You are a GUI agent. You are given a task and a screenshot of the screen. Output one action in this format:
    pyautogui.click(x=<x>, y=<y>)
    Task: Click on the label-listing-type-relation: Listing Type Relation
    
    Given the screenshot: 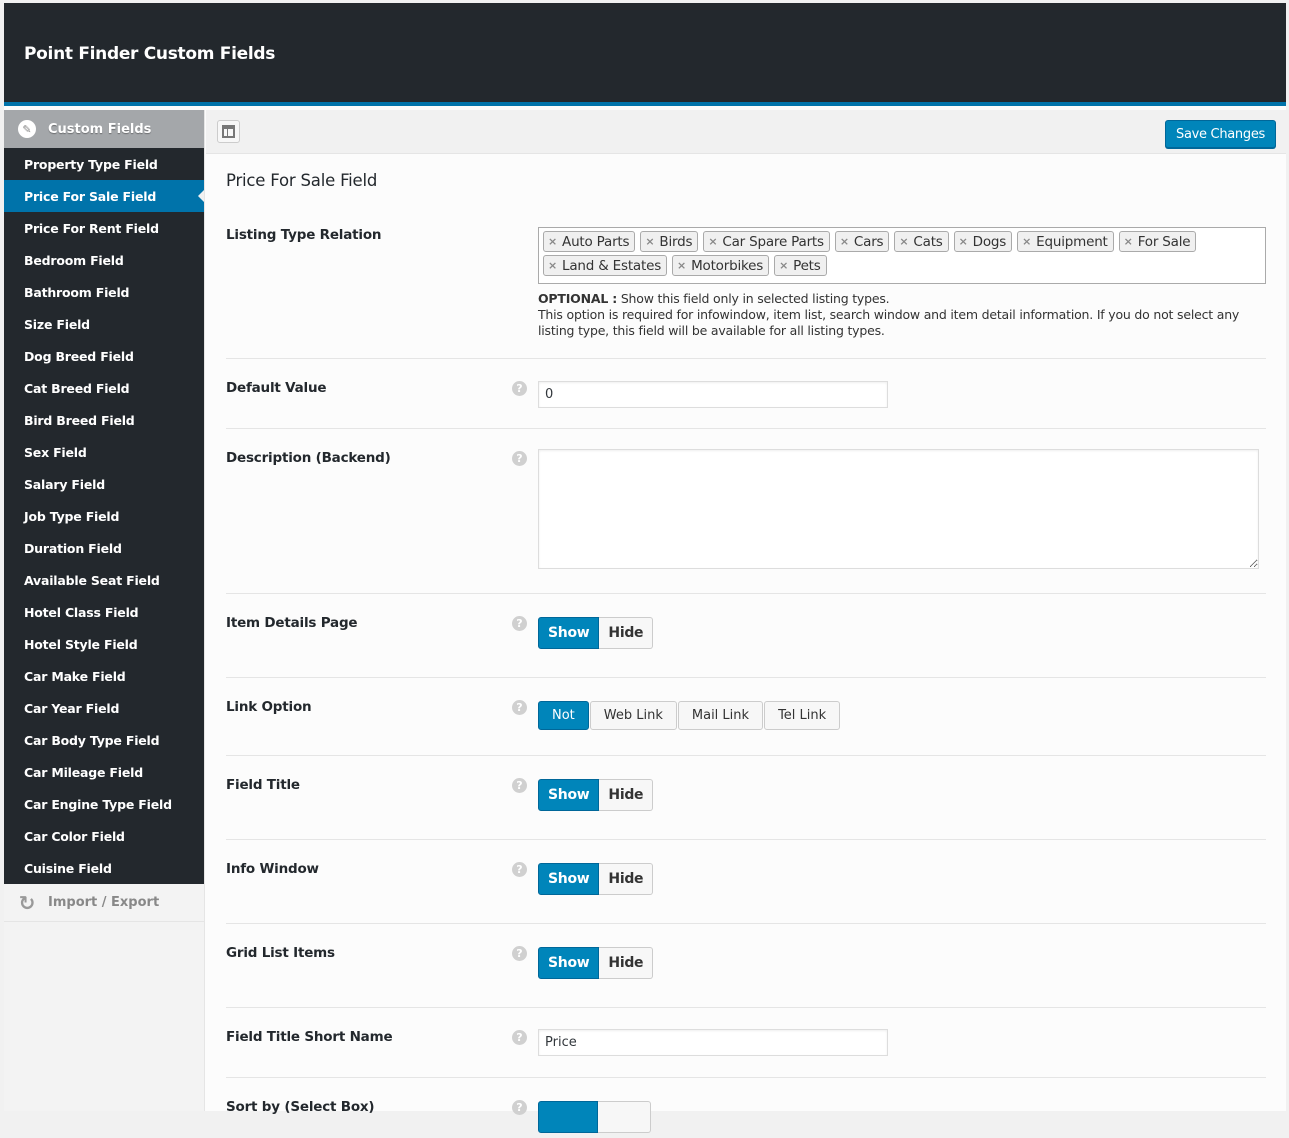 What is the action you would take?
    pyautogui.click(x=304, y=235)
    